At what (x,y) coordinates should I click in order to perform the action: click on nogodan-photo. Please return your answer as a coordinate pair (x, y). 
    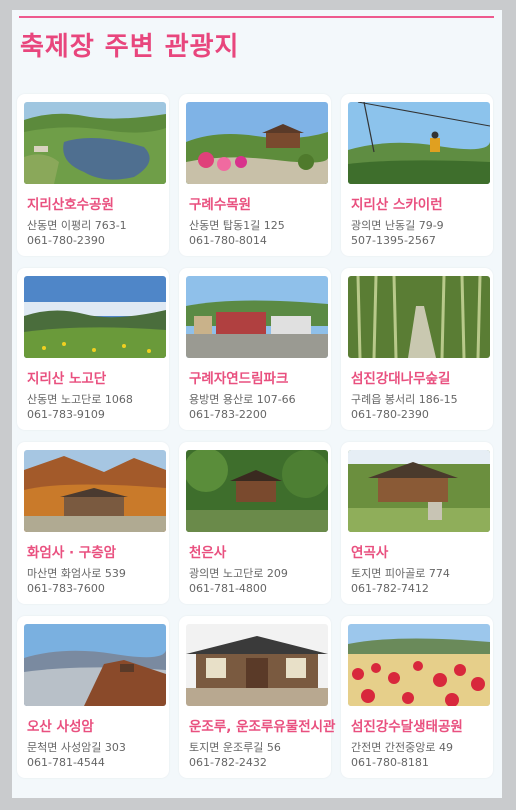
    Looking at the image, I should click on (95, 317).